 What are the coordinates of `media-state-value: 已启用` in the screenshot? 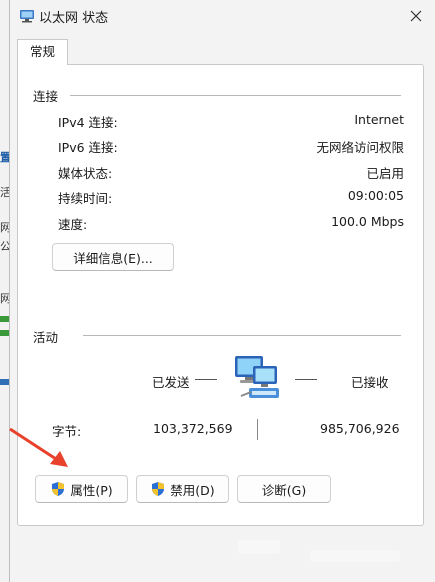 It's located at (385, 173).